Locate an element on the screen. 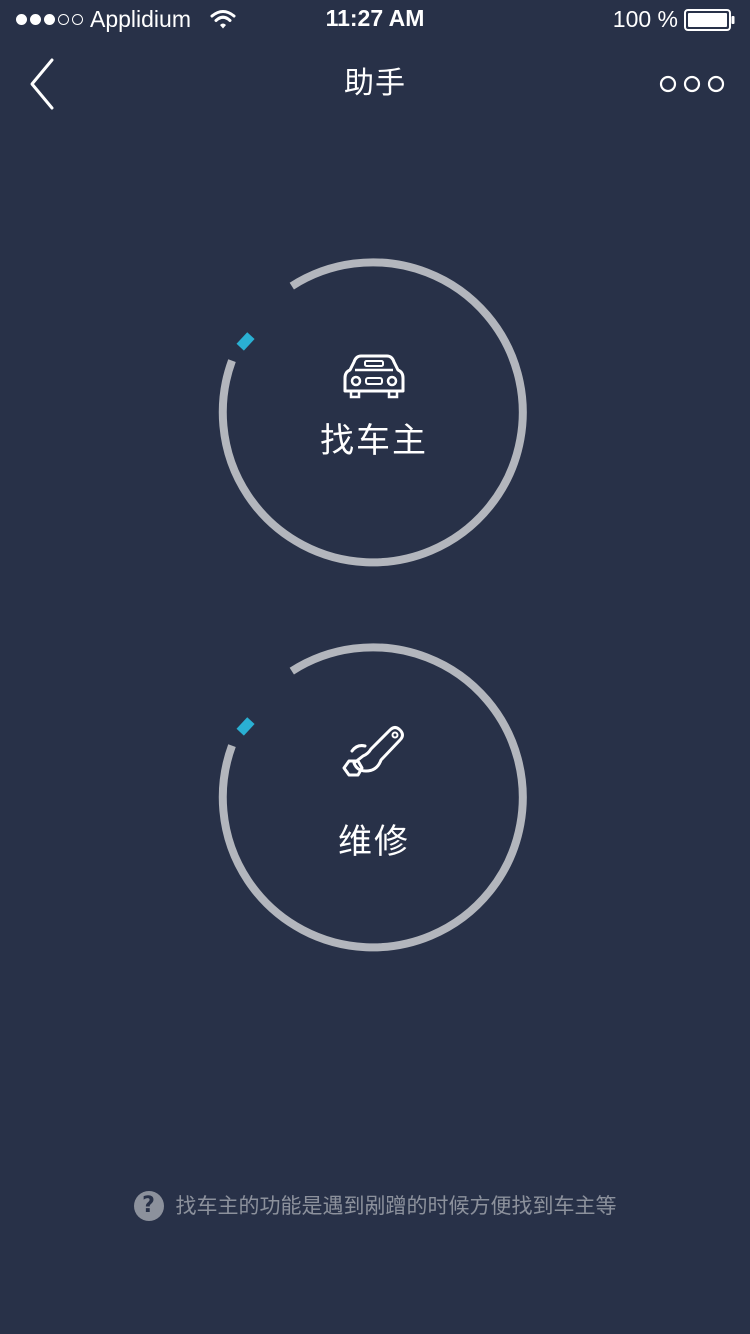  wrench-icon is located at coordinates (373, 751).